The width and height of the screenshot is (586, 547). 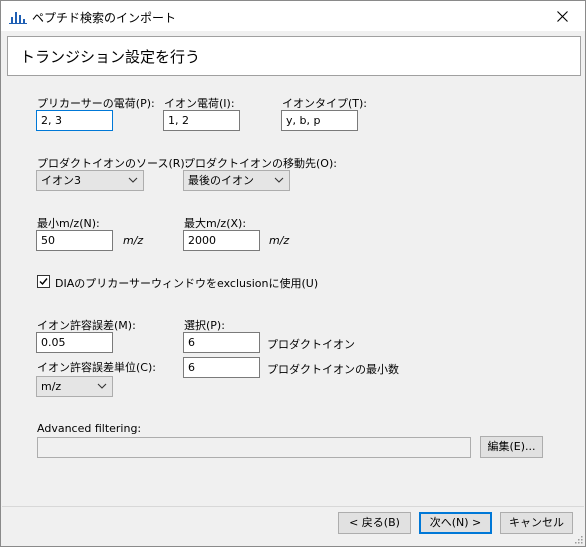 What do you see at coordinates (325, 103) in the screenshot?
I see `ion-types-label: イオンタイプ(T):` at bounding box center [325, 103].